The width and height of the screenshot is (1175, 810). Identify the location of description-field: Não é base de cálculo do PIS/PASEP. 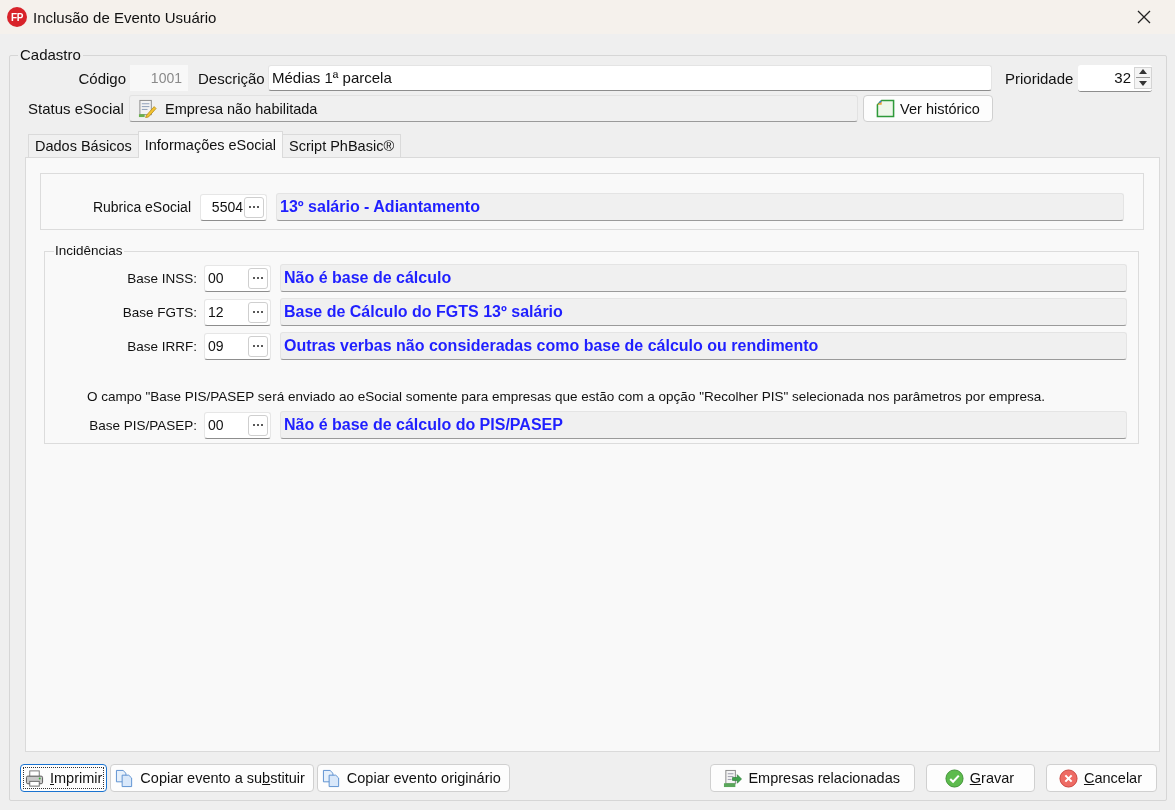
(703, 425).